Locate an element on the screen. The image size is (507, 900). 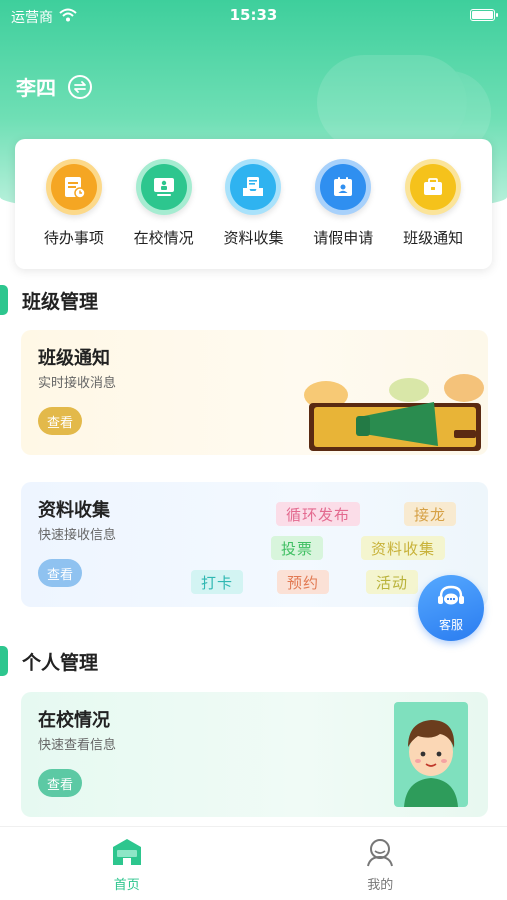
todo-list-icon is located at coordinates (73, 187).